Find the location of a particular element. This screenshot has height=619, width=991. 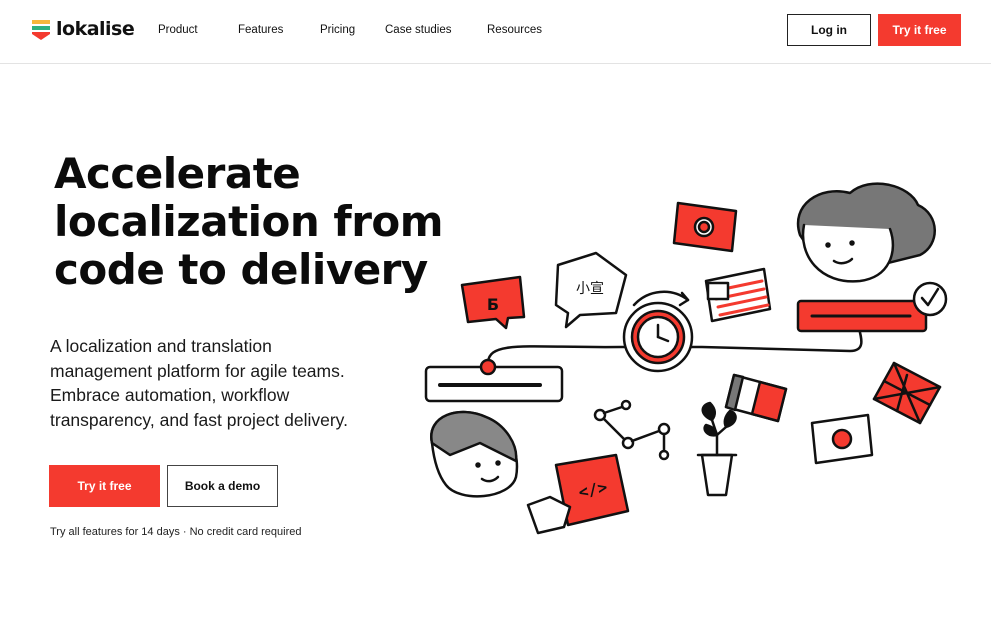

cyrillic-glyph: Б is located at coordinates (493, 304).